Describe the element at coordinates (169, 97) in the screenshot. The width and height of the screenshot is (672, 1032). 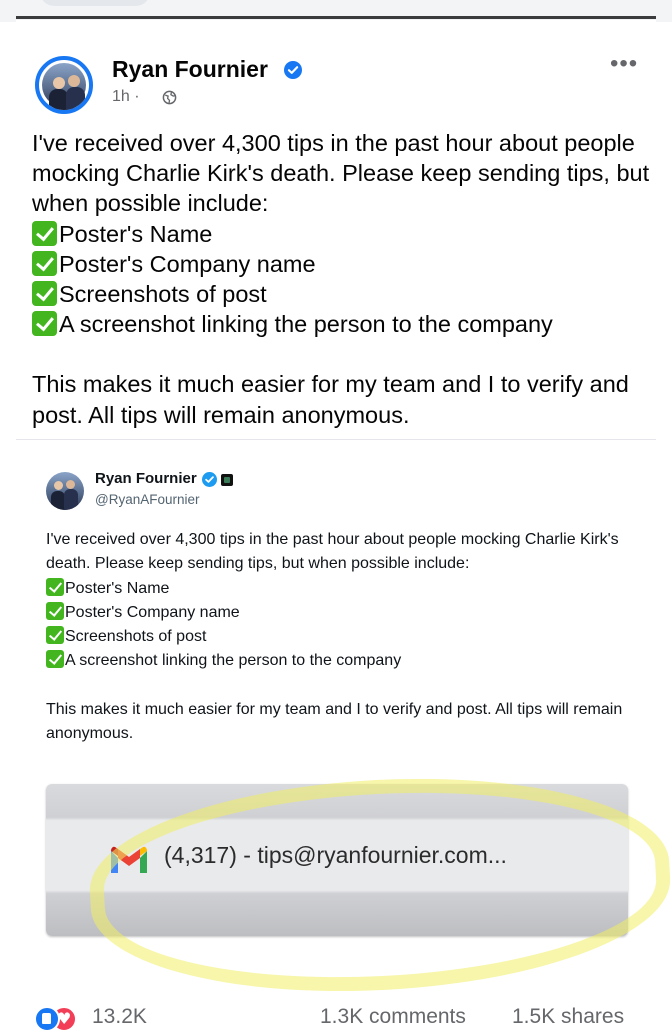
I see `globe-icon` at that location.